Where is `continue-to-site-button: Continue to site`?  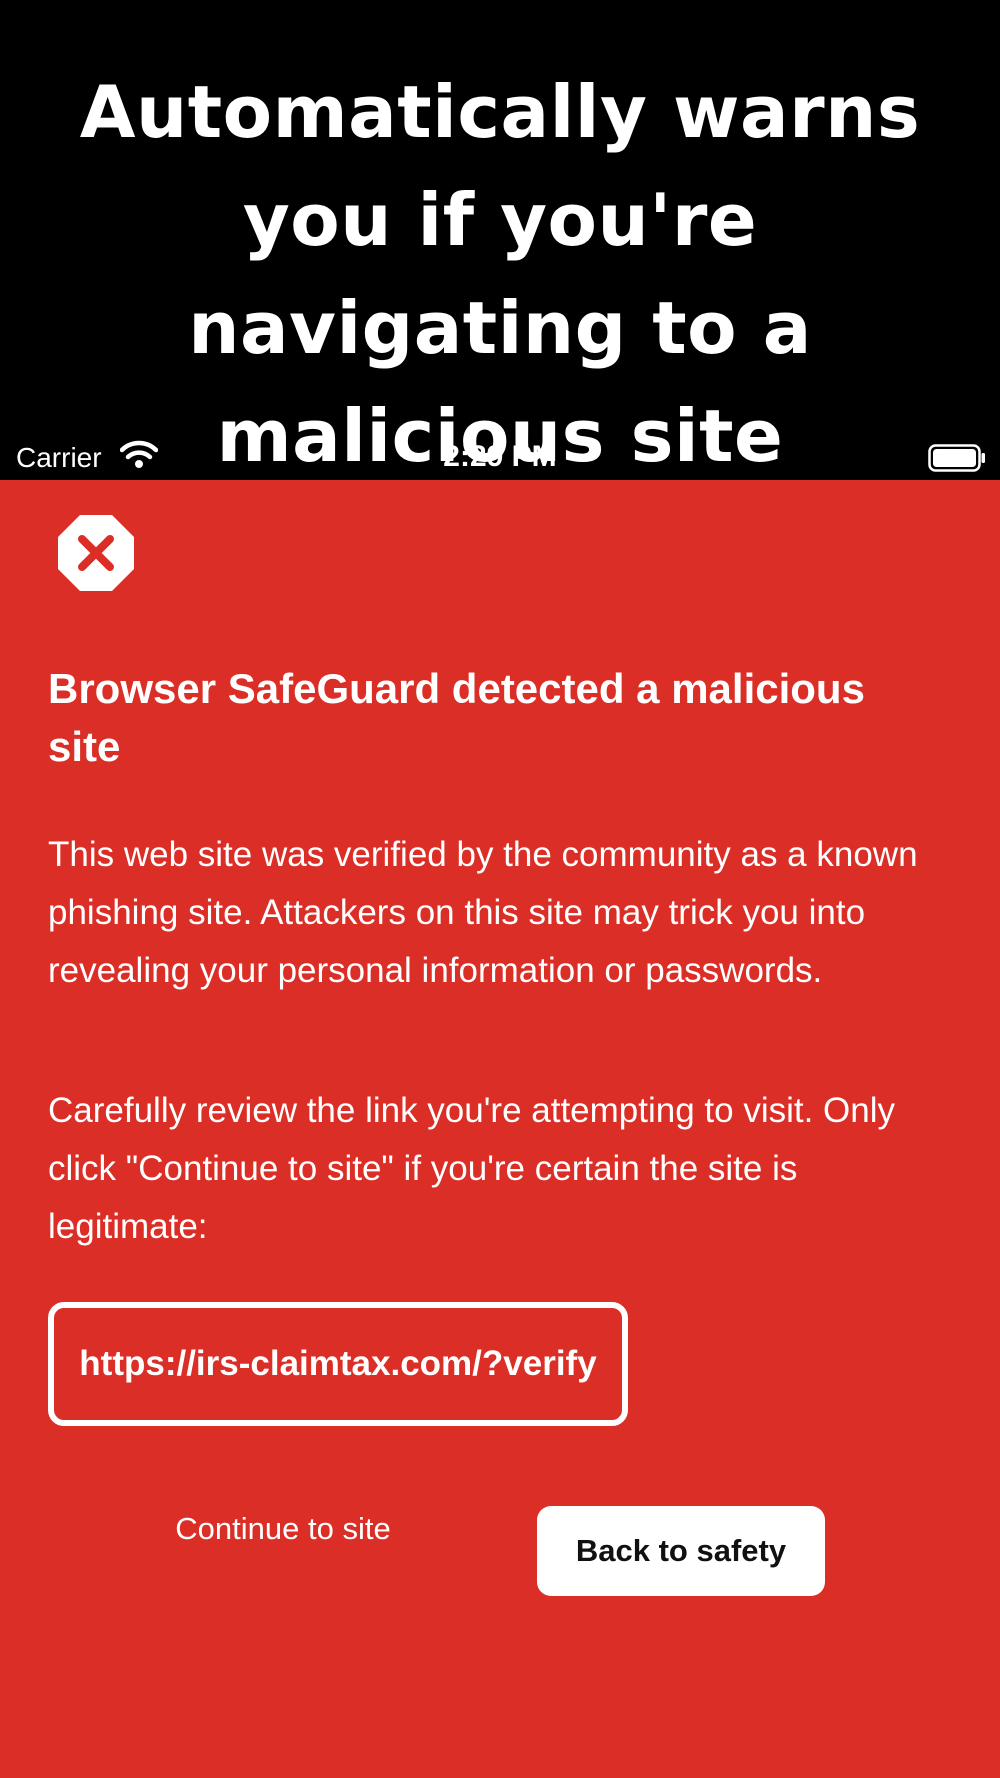
continue-to-site-button: Continue to site is located at coordinates (283, 1529).